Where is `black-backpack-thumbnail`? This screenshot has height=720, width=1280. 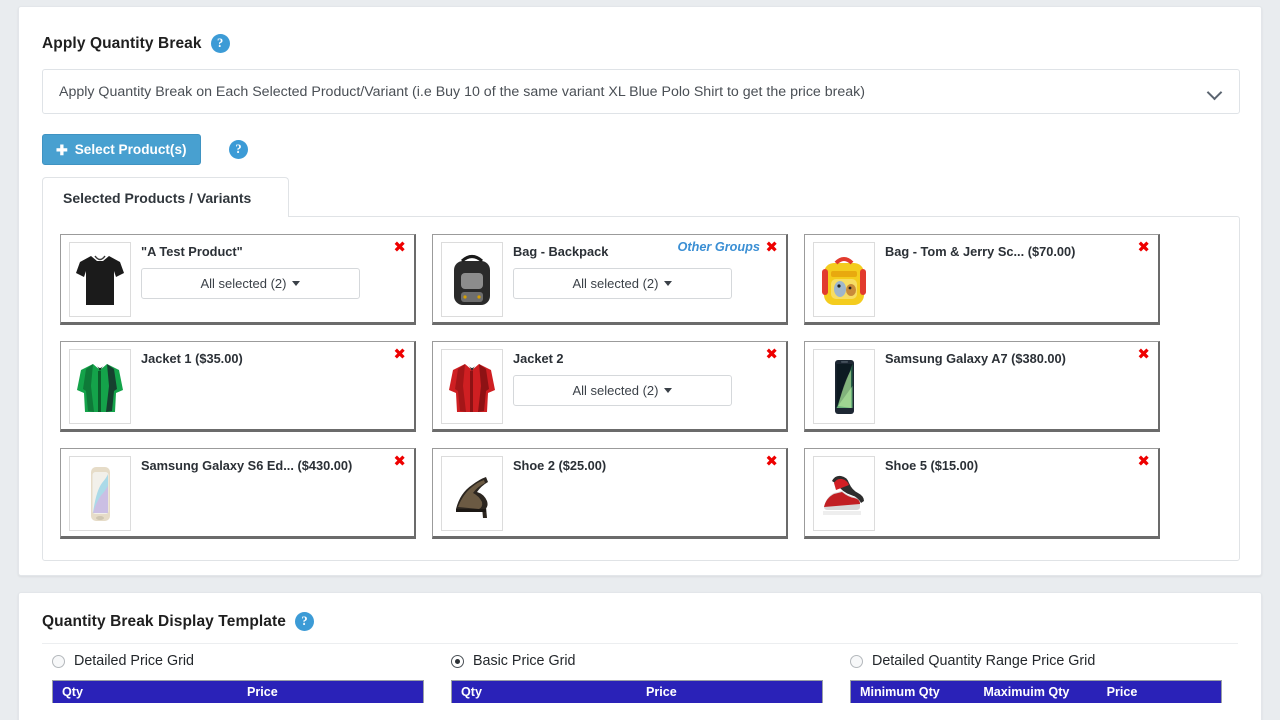
black-backpack-thumbnail is located at coordinates (472, 279).